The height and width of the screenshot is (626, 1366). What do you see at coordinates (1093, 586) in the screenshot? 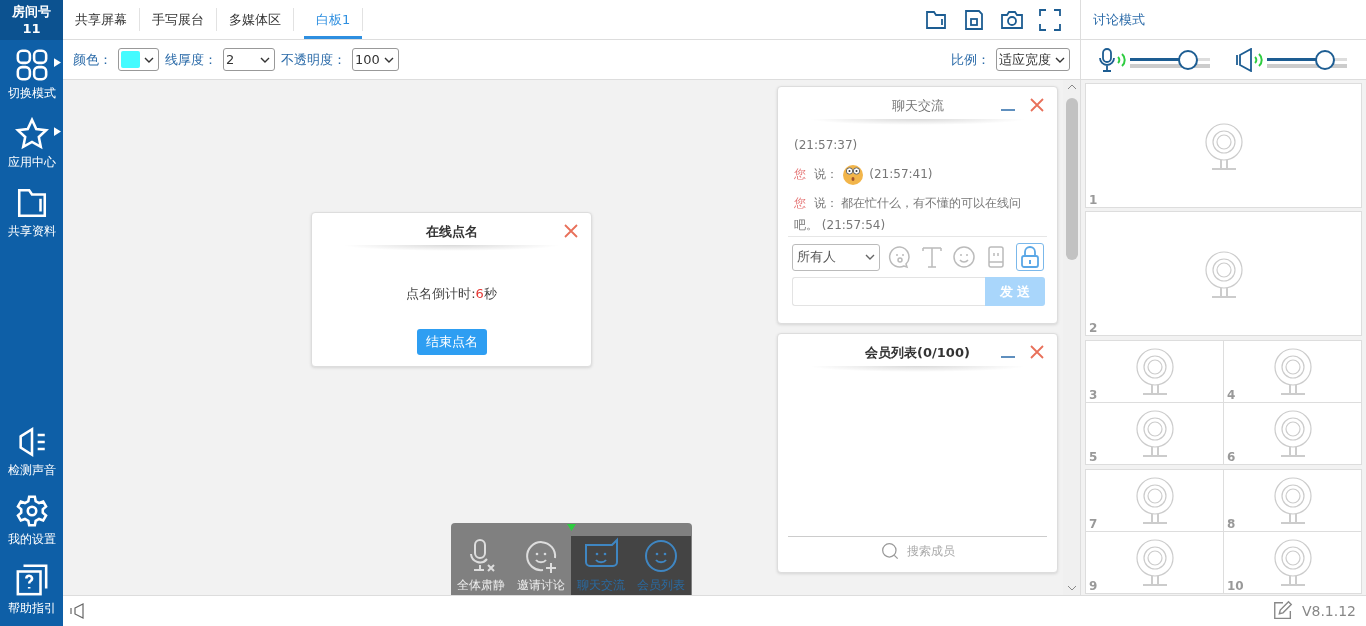
I see `slot-number: 9` at bounding box center [1093, 586].